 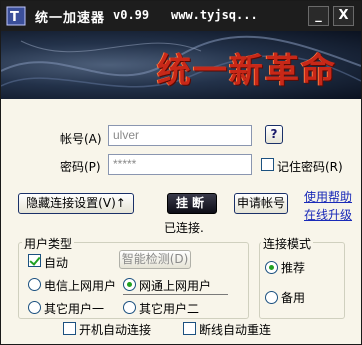 I want to click on radio-other-user-2-label: 其它用户二, so click(x=169, y=309).